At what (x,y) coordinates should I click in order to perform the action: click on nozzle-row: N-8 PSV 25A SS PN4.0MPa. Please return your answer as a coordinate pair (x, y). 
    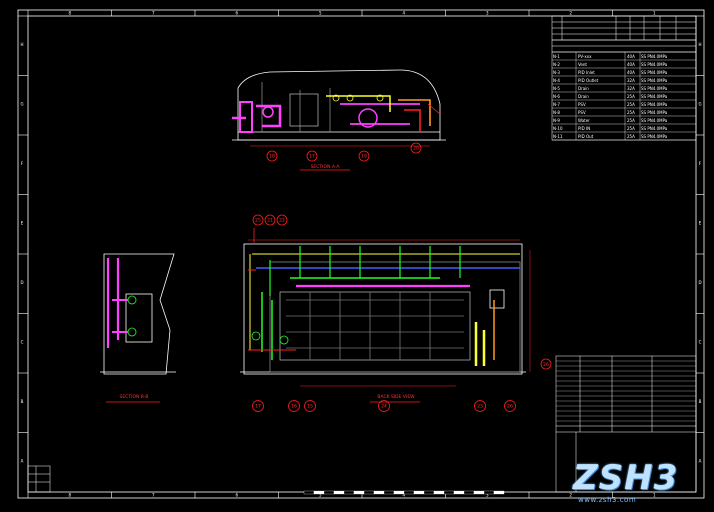
    Looking at the image, I should click on (624, 113).